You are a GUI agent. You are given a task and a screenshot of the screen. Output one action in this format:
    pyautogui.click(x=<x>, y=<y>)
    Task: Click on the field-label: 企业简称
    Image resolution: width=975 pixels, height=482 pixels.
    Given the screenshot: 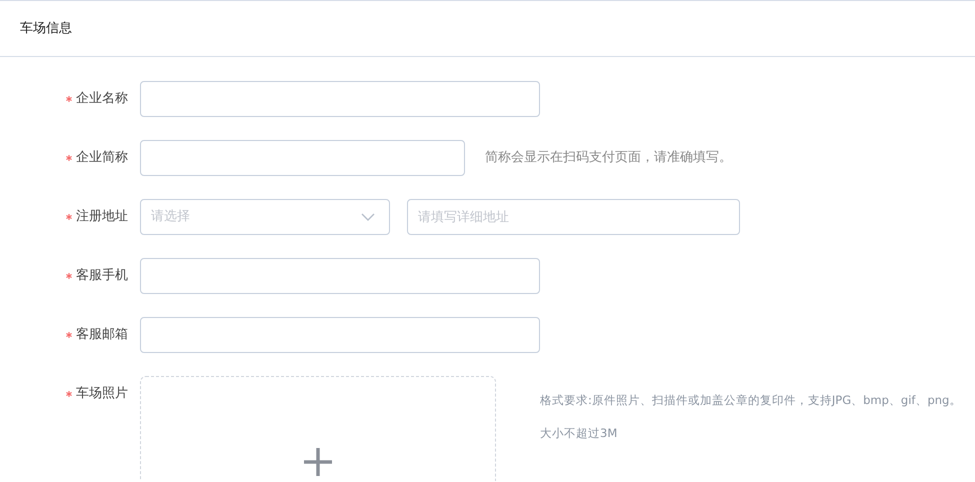 What is the action you would take?
    pyautogui.click(x=102, y=158)
    